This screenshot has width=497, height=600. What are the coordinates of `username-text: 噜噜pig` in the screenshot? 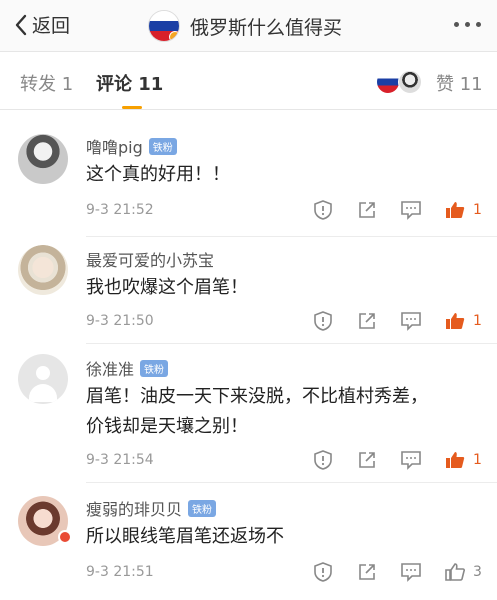 It's located at (114, 147).